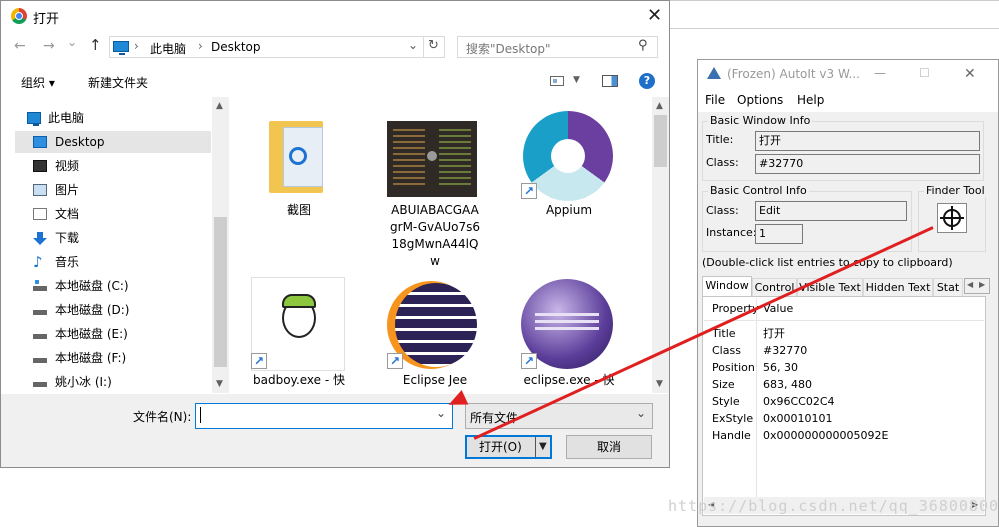 Image resolution: width=999 pixels, height=527 pixels. Describe the element at coordinates (435, 261) in the screenshot. I see `file-name-line: w` at that location.